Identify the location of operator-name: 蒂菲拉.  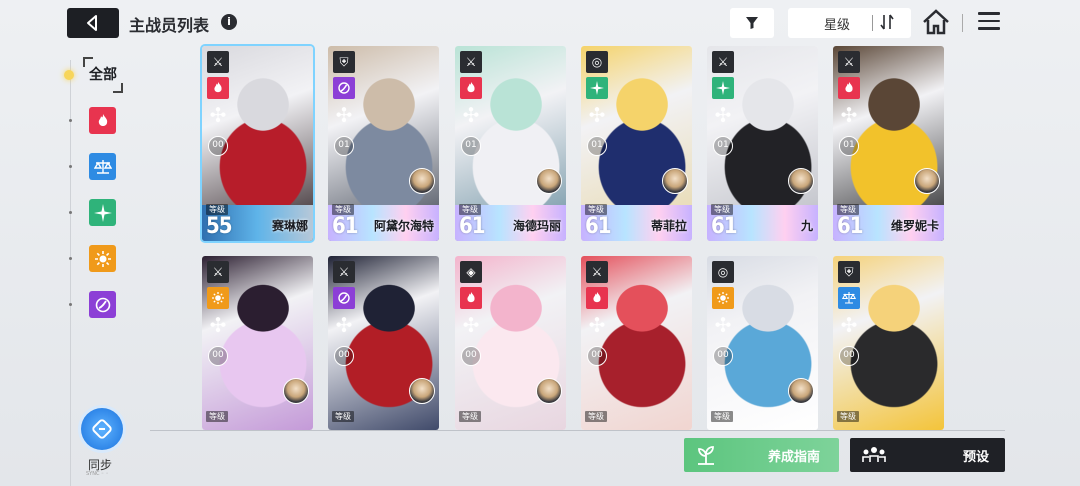
(668, 226).